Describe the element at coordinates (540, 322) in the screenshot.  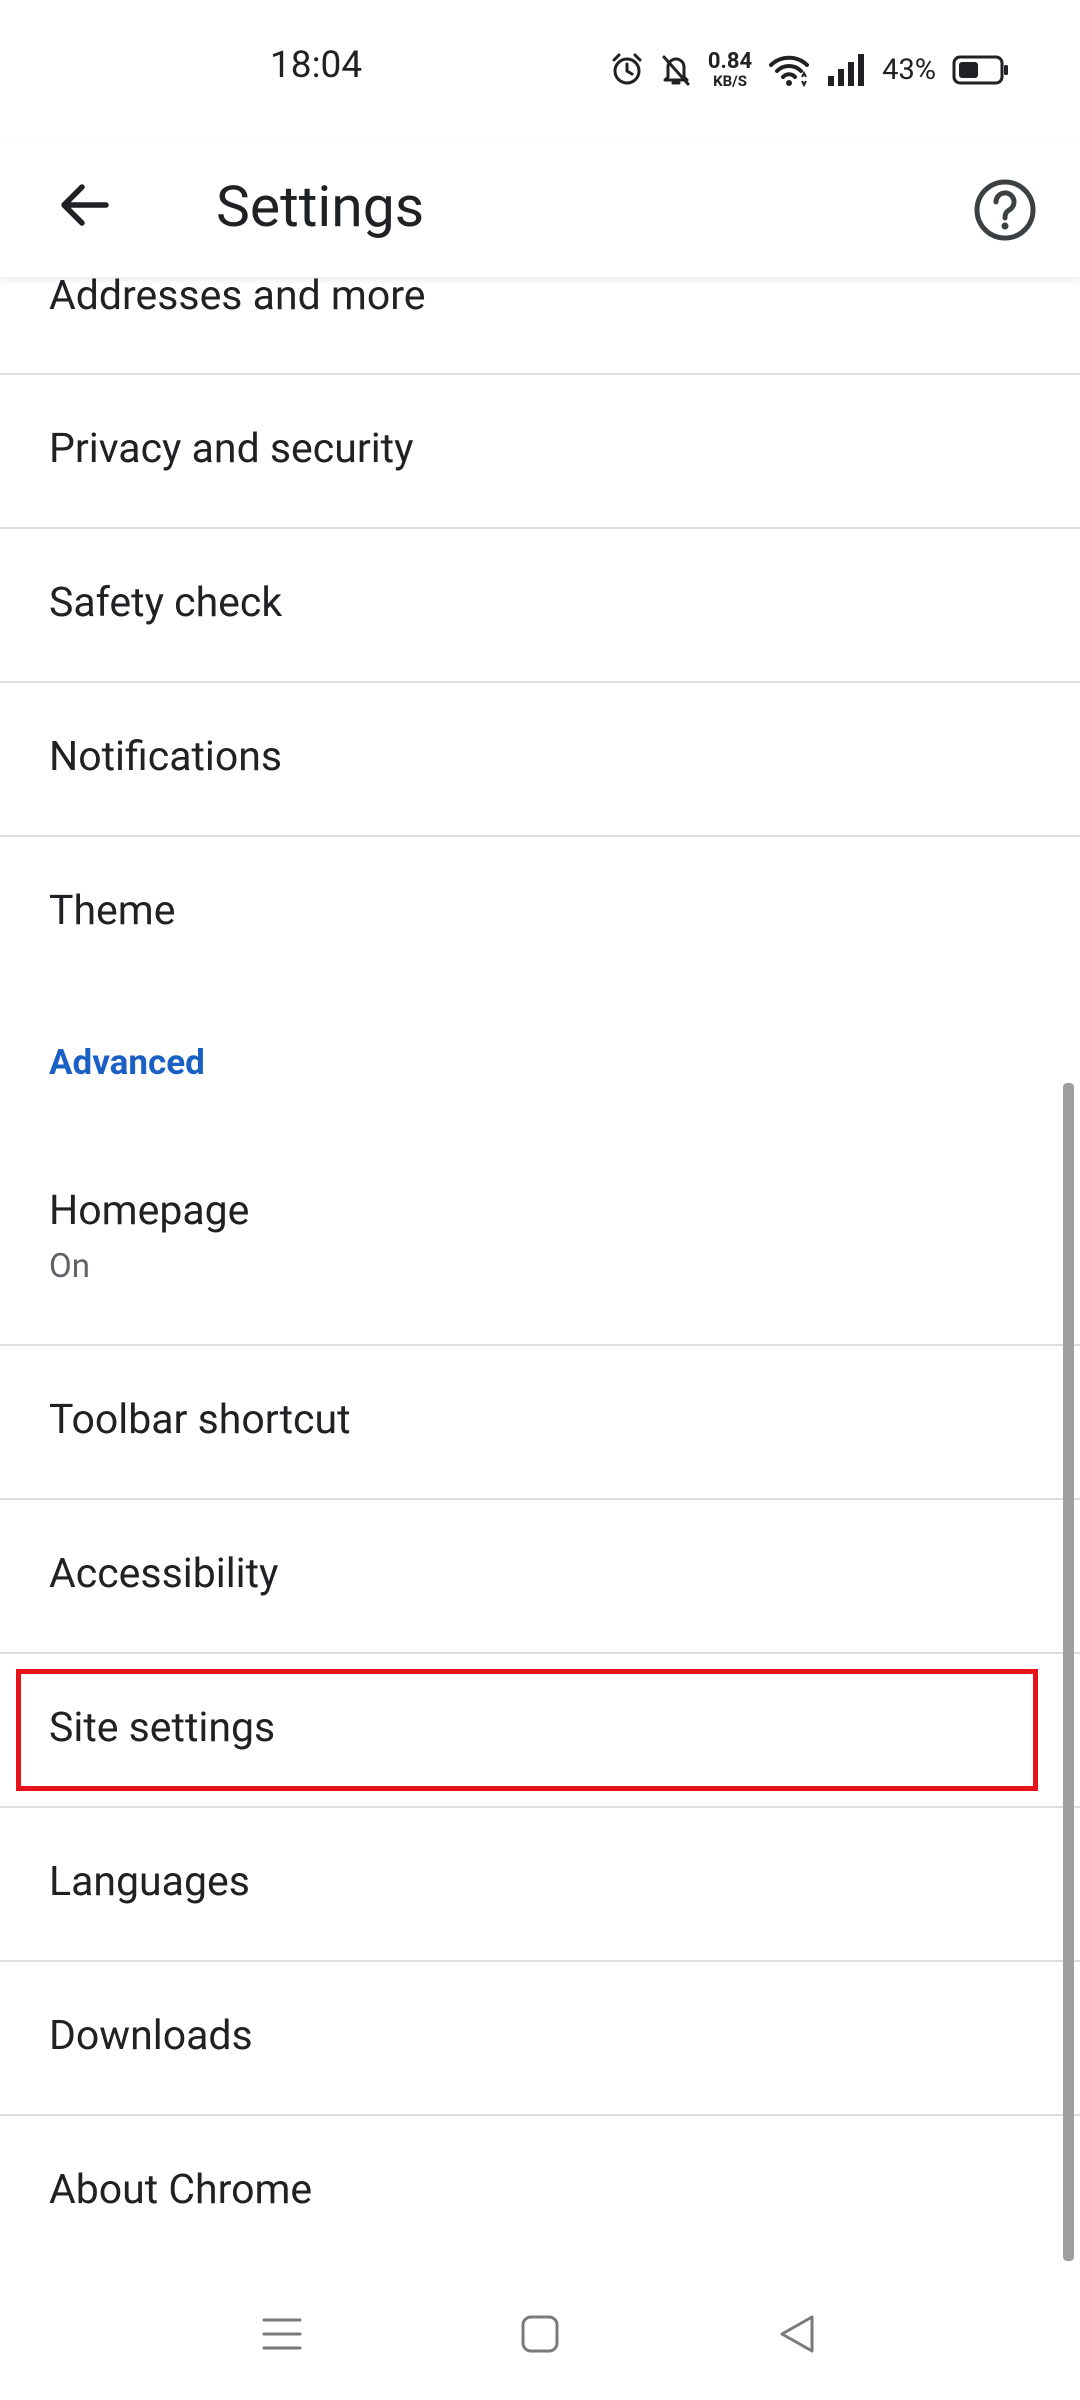
I see `setting-item-addresses: Addresses and more` at that location.